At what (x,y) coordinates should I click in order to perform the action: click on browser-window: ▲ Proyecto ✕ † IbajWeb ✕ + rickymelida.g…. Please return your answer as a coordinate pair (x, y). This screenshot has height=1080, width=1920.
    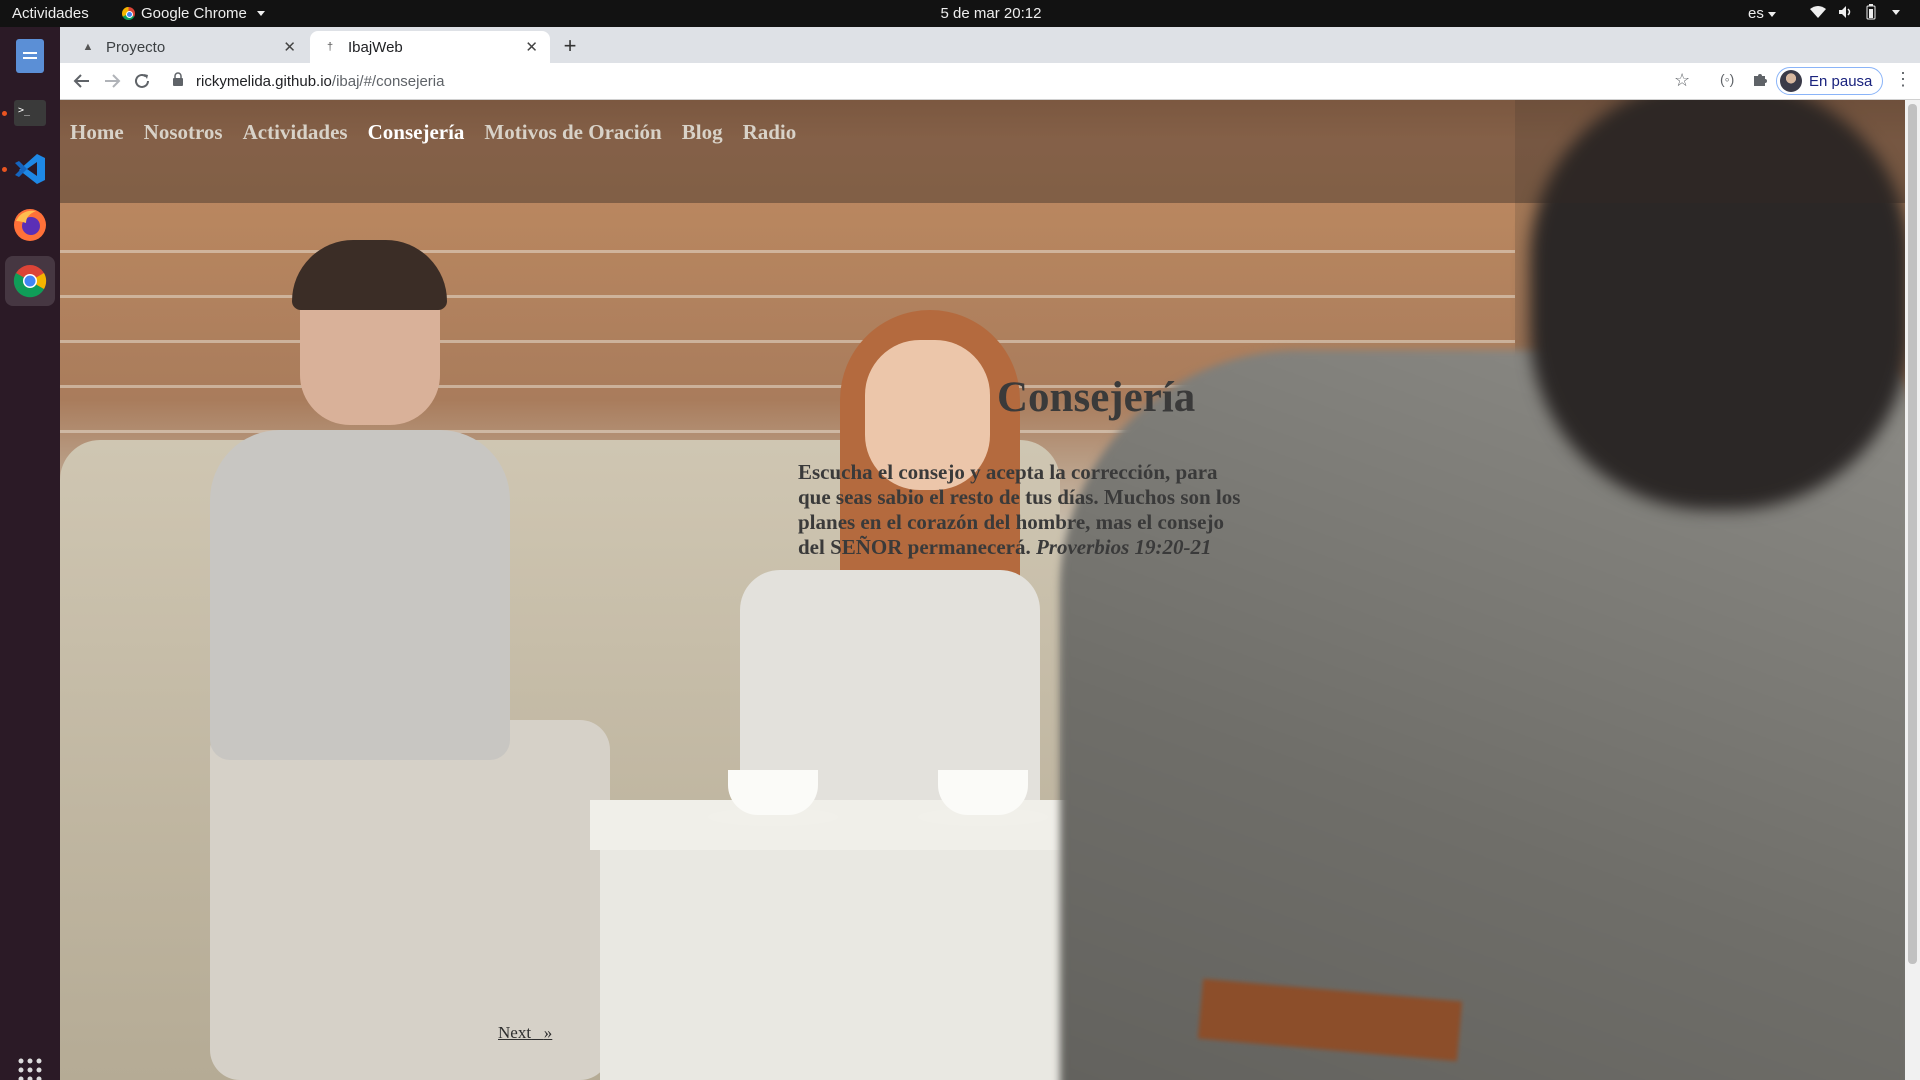
    Looking at the image, I should click on (990, 63).